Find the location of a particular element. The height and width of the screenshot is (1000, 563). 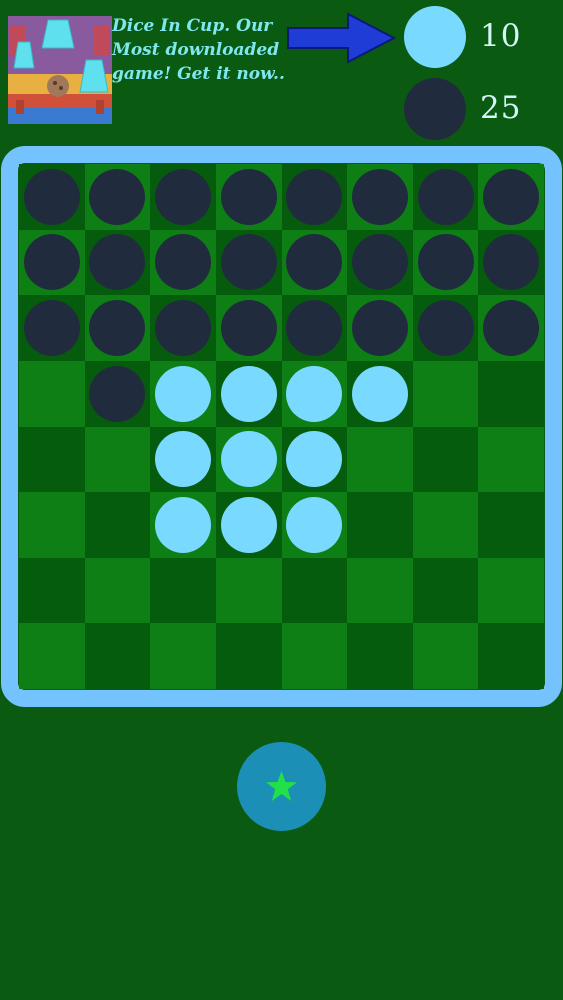

board-cell-r7-c4 is located at coordinates (248, 590).